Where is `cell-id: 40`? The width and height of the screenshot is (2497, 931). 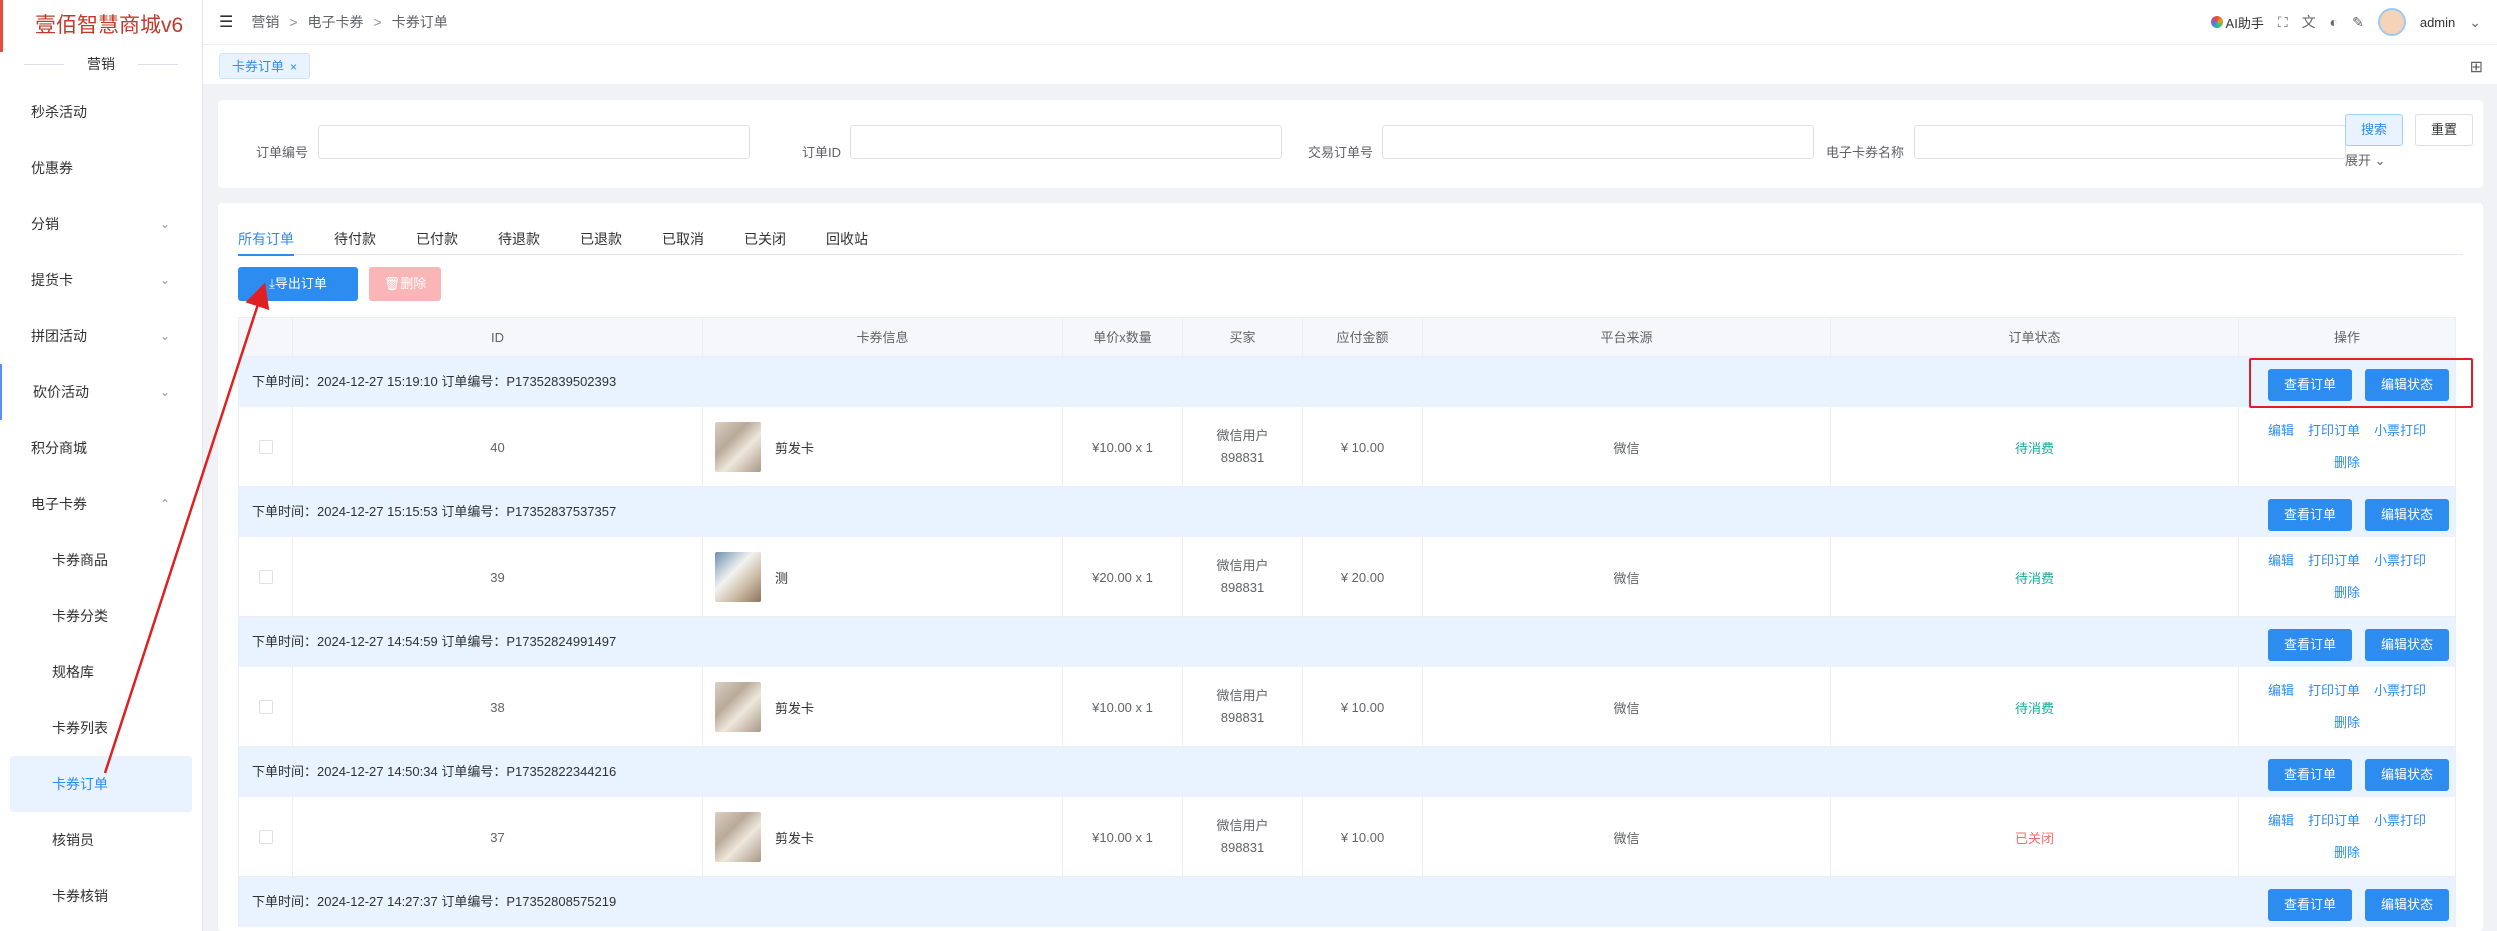
cell-id: 40 is located at coordinates (498, 447).